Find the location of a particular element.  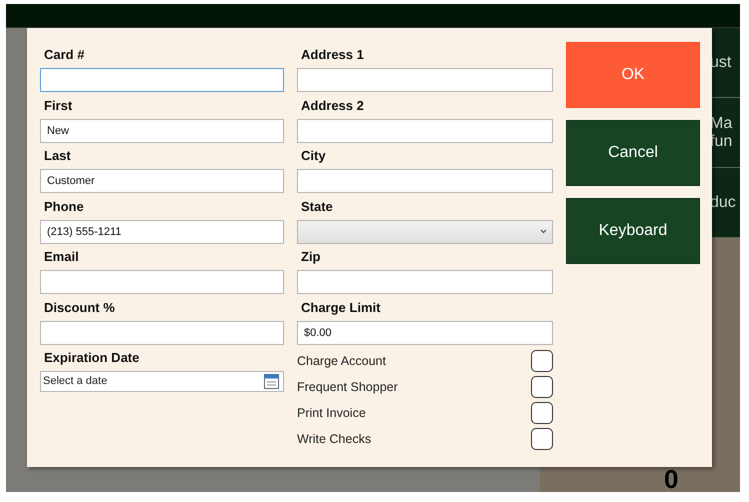

field-label: Card # is located at coordinates (64, 55).